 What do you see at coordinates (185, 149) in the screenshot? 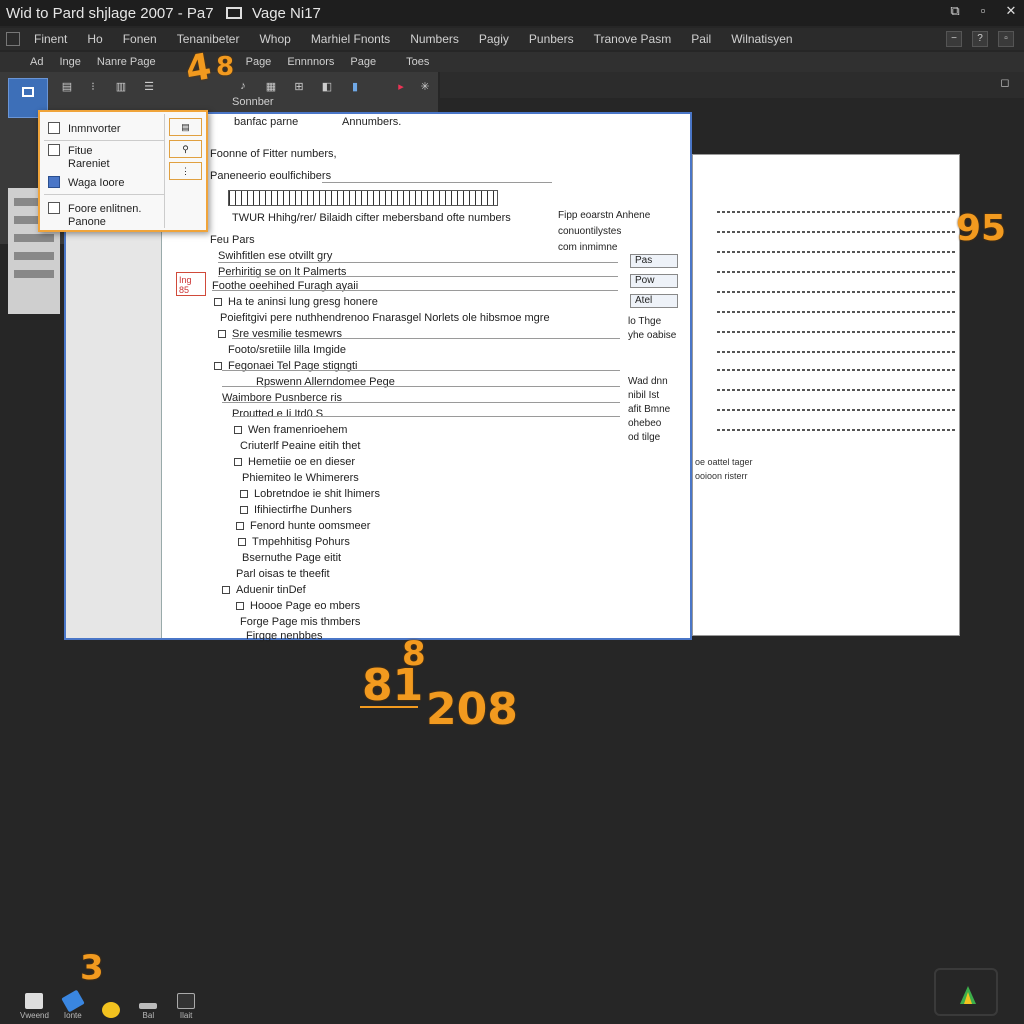
I see `preview-thumb: ⚲` at bounding box center [185, 149].